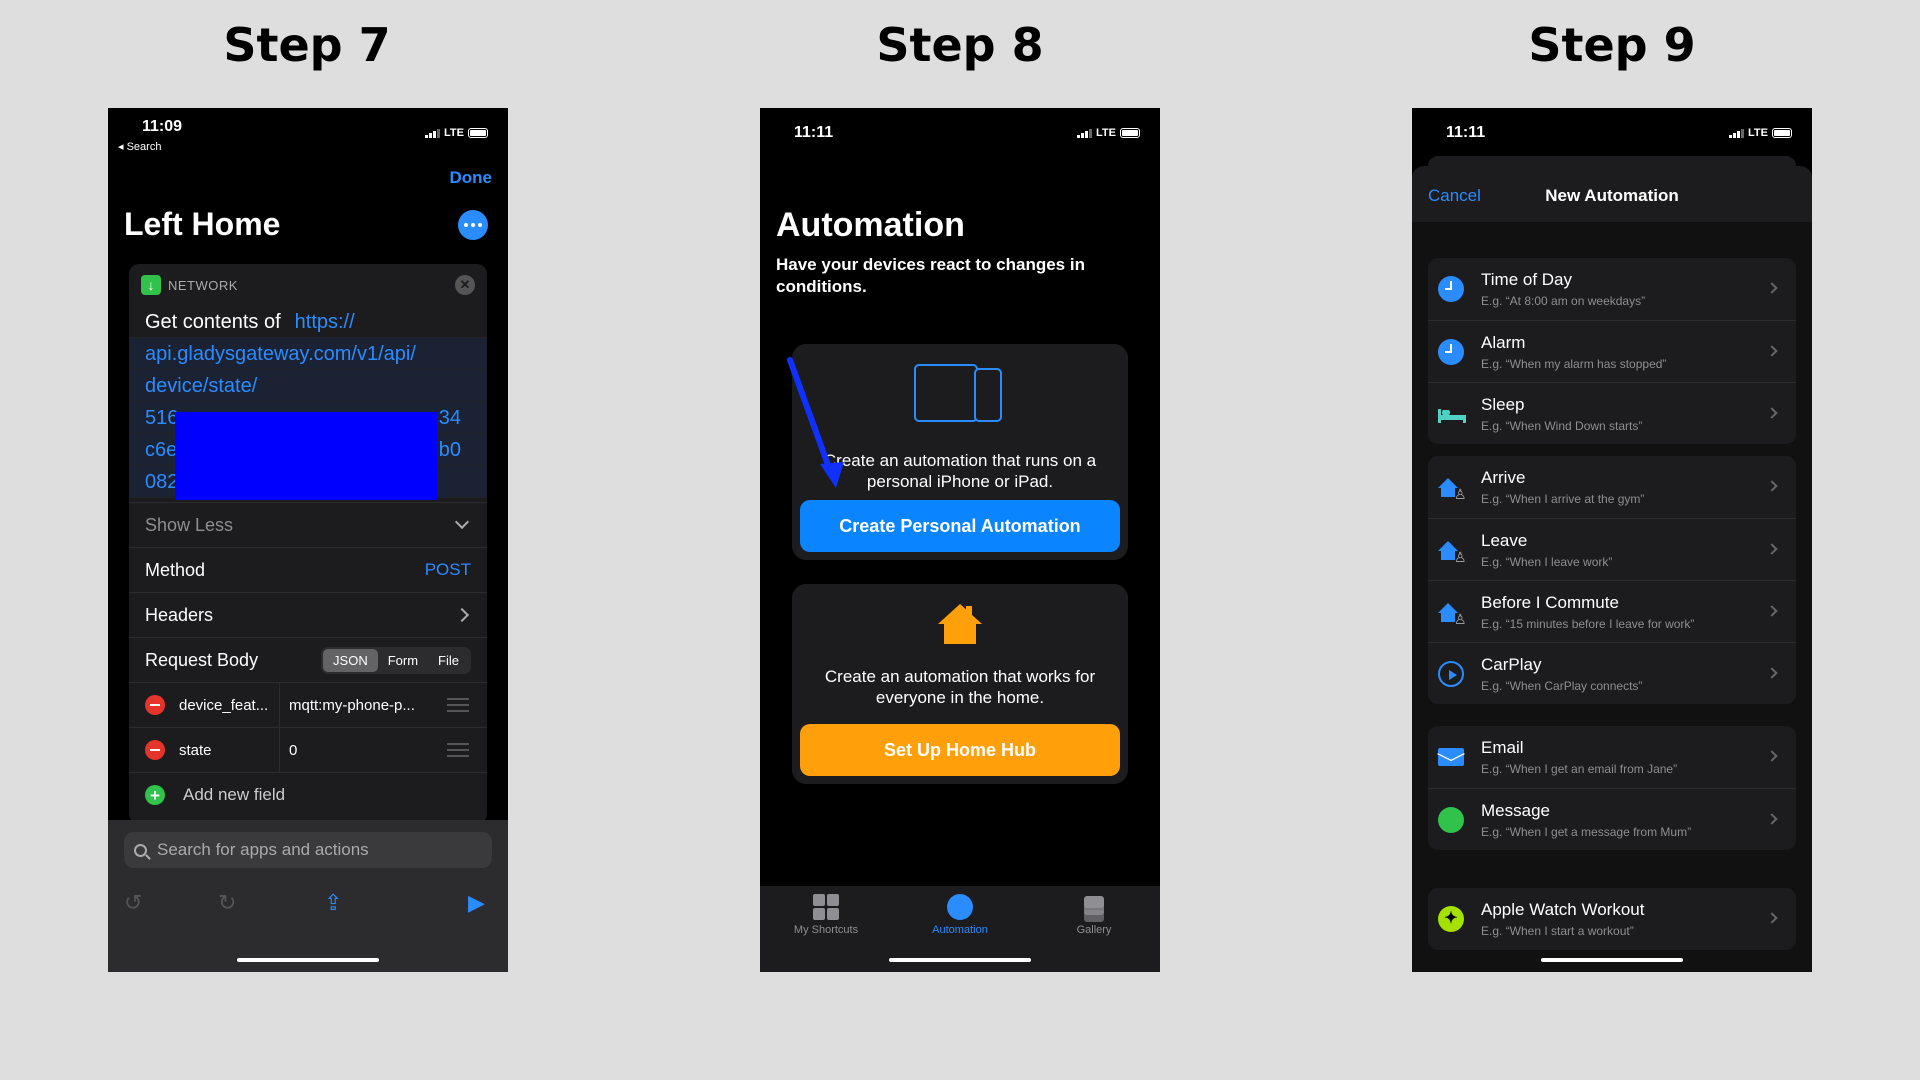 Image resolution: width=1920 pixels, height=1080 pixels. I want to click on trigger-alarm: Alarm E.g. “When my alarm has stopped”, so click(1612, 351).